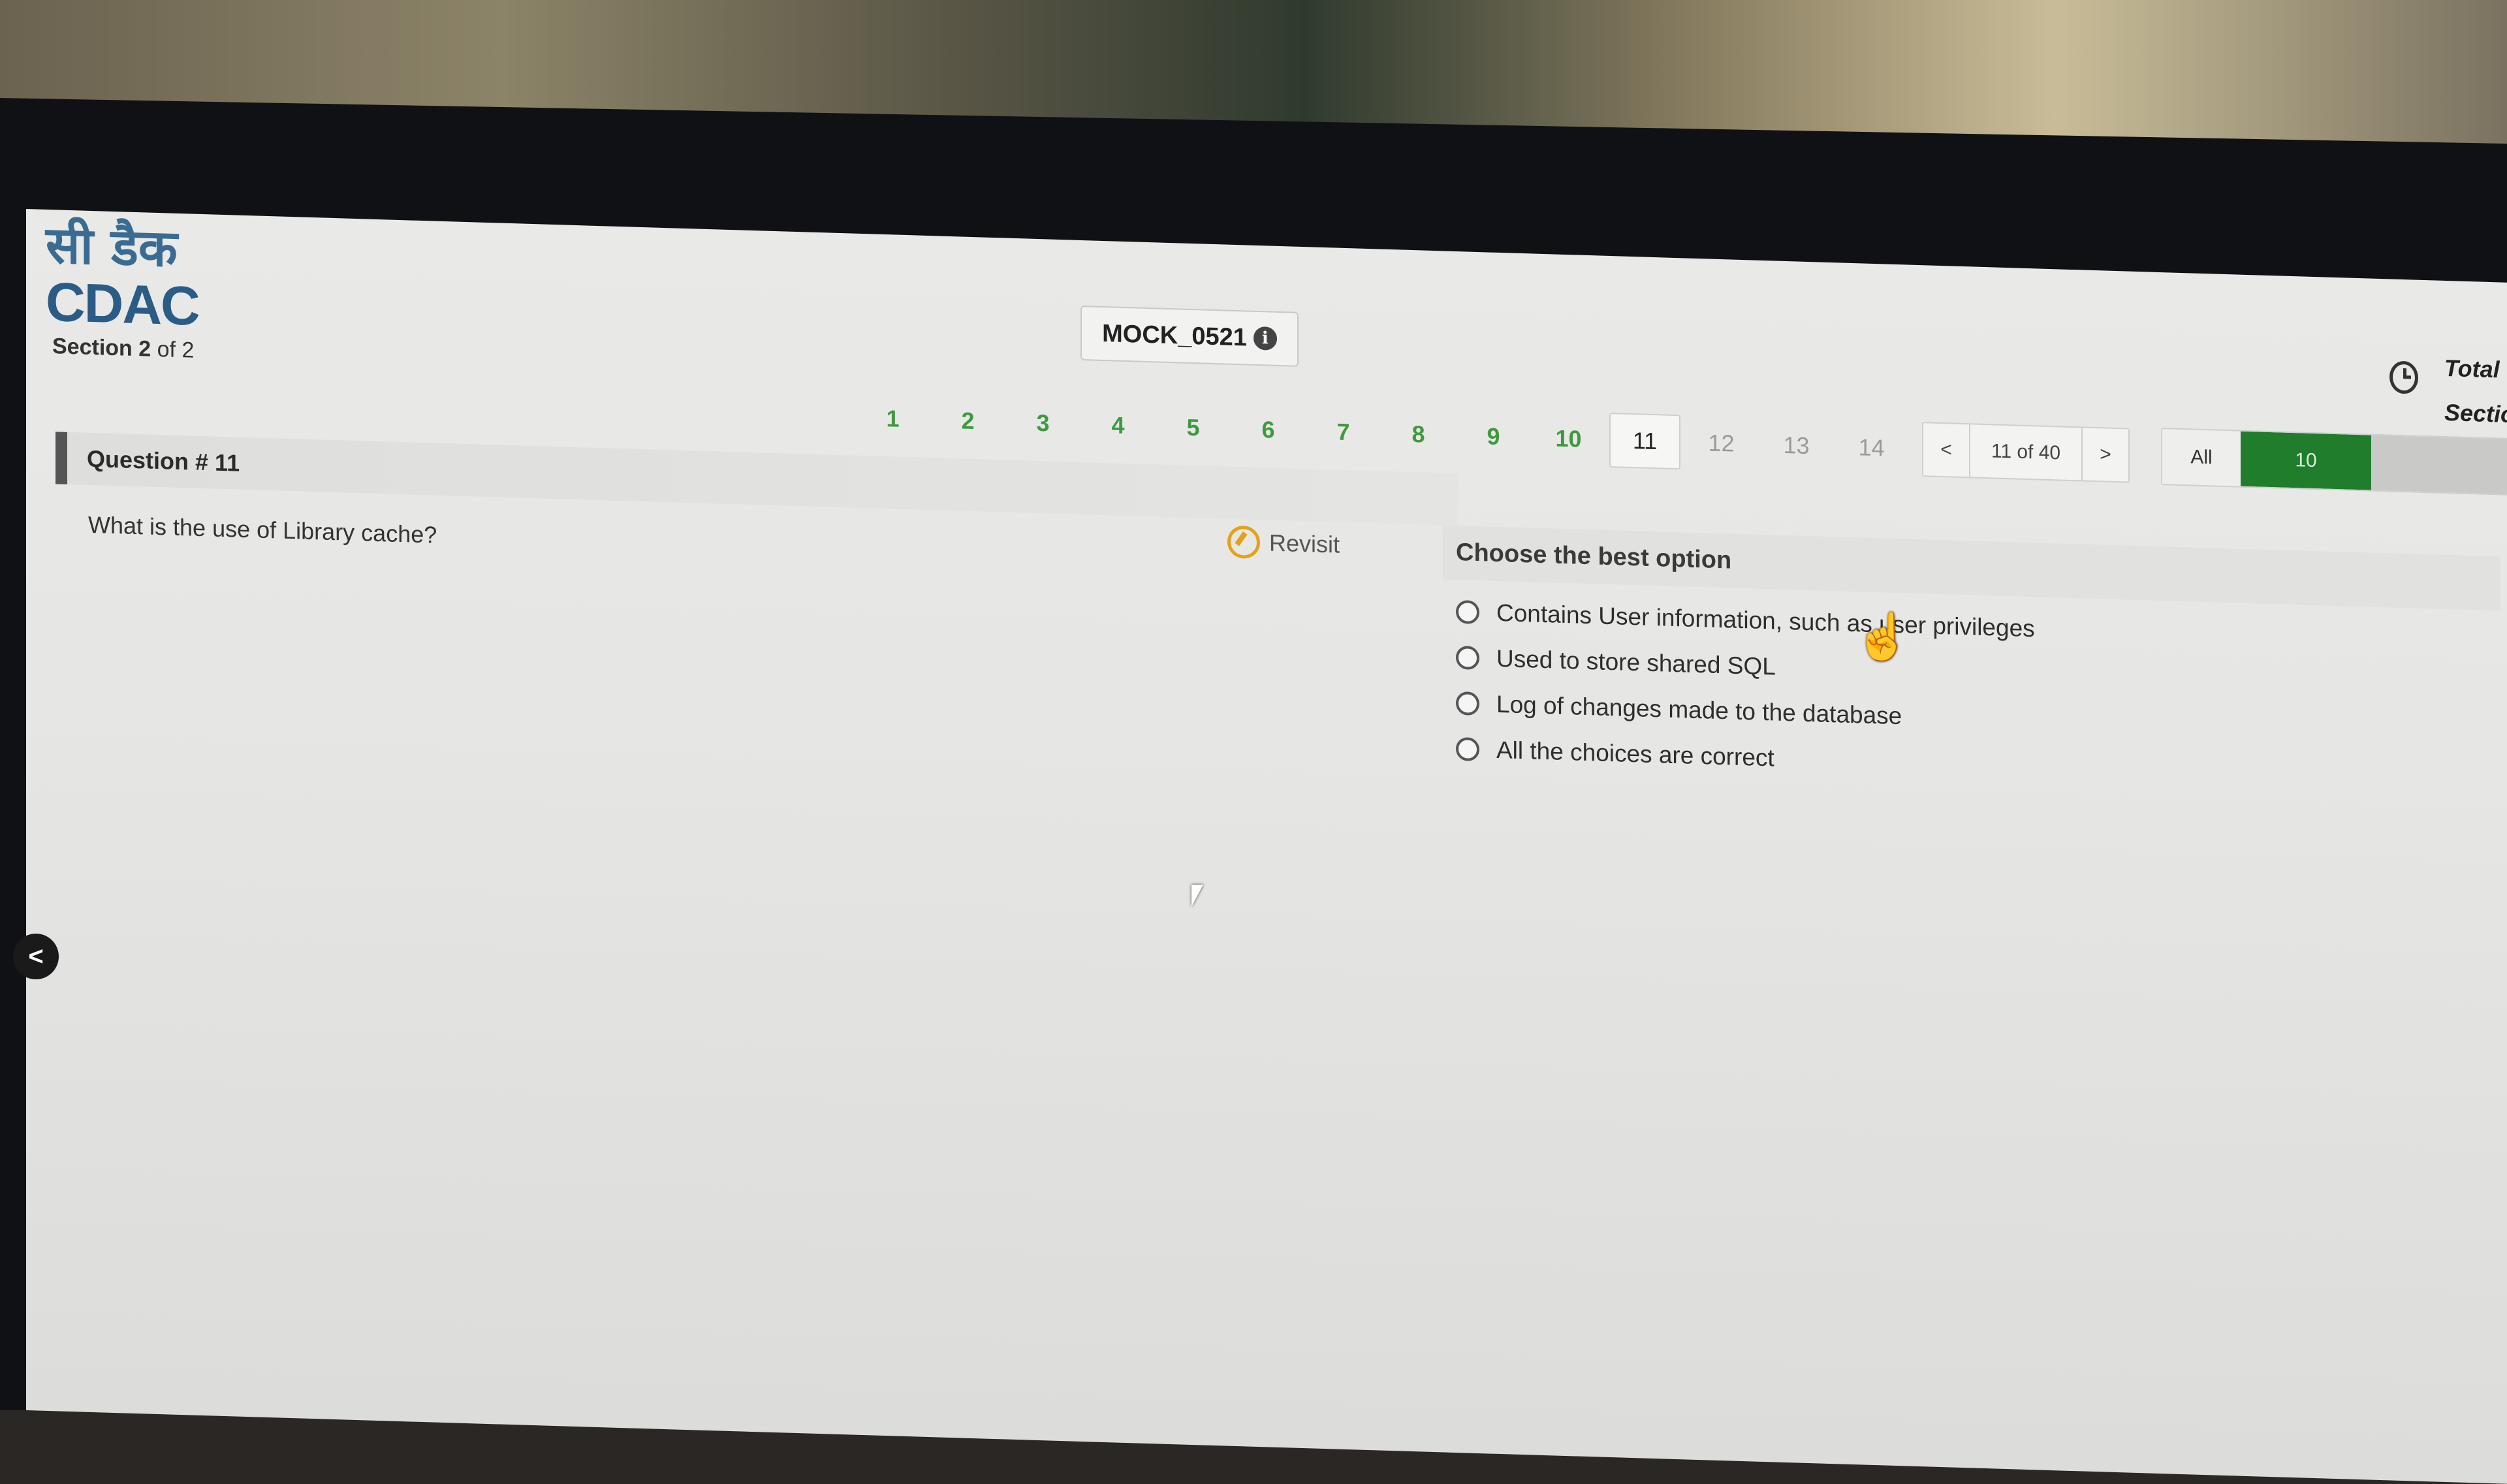  Describe the element at coordinates (1568, 438) in the screenshot. I see `question-nav-10: 10` at that location.